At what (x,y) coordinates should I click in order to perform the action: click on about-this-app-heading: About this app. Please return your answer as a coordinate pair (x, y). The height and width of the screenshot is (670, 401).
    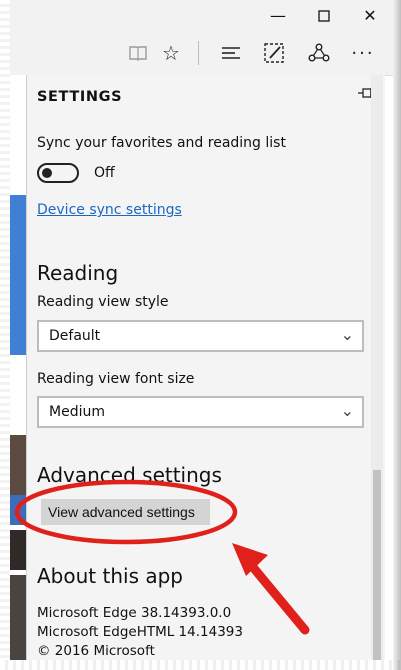
    Looking at the image, I should click on (110, 576).